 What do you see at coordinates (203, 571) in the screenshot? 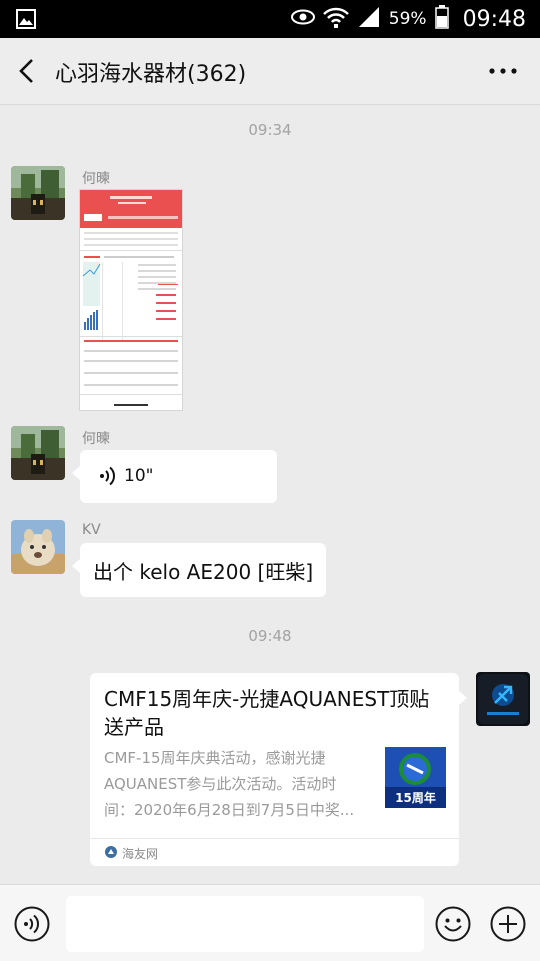
I see `message-text: 出个 kelo AE200 [旺柴]` at bounding box center [203, 571].